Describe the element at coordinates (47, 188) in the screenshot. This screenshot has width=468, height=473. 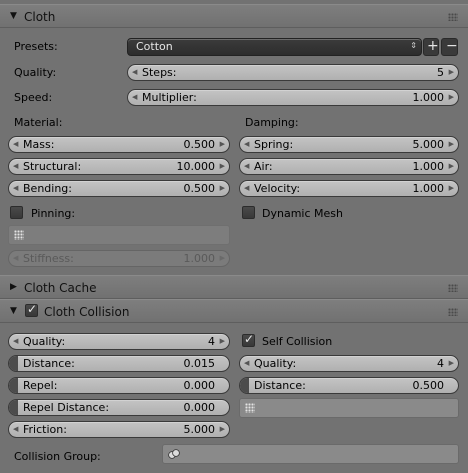
I see `bending-label: Bending:` at that location.